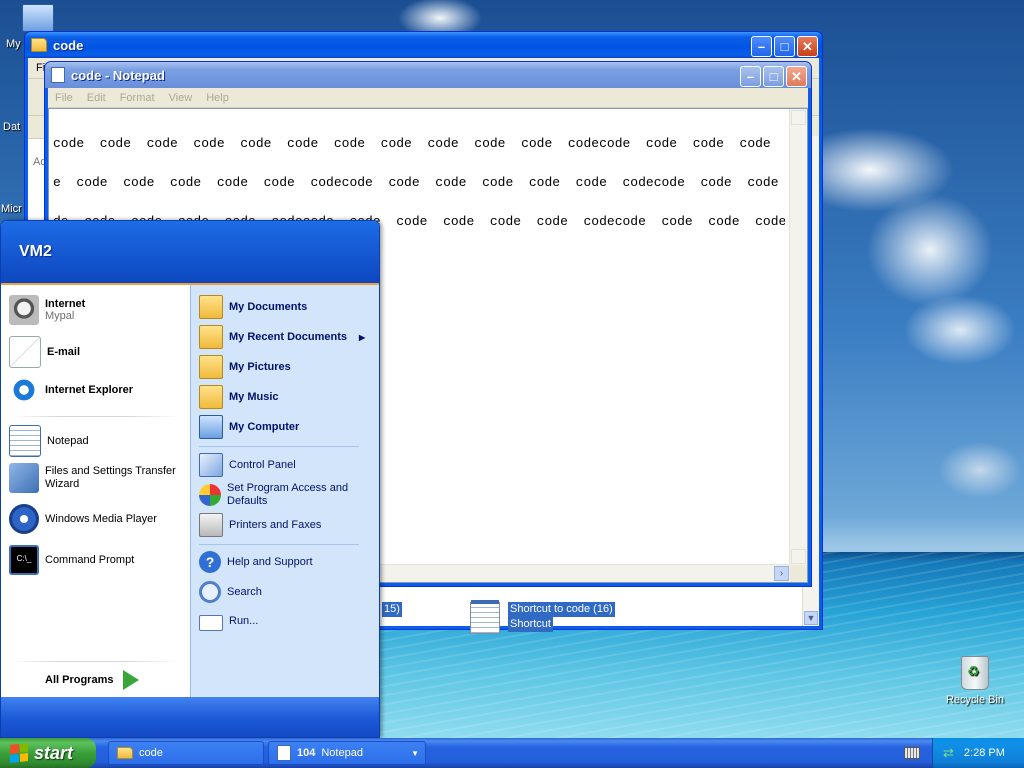 The image size is (1024, 768). What do you see at coordinates (268, 307) in the screenshot?
I see `start-item-label: My Documents` at bounding box center [268, 307].